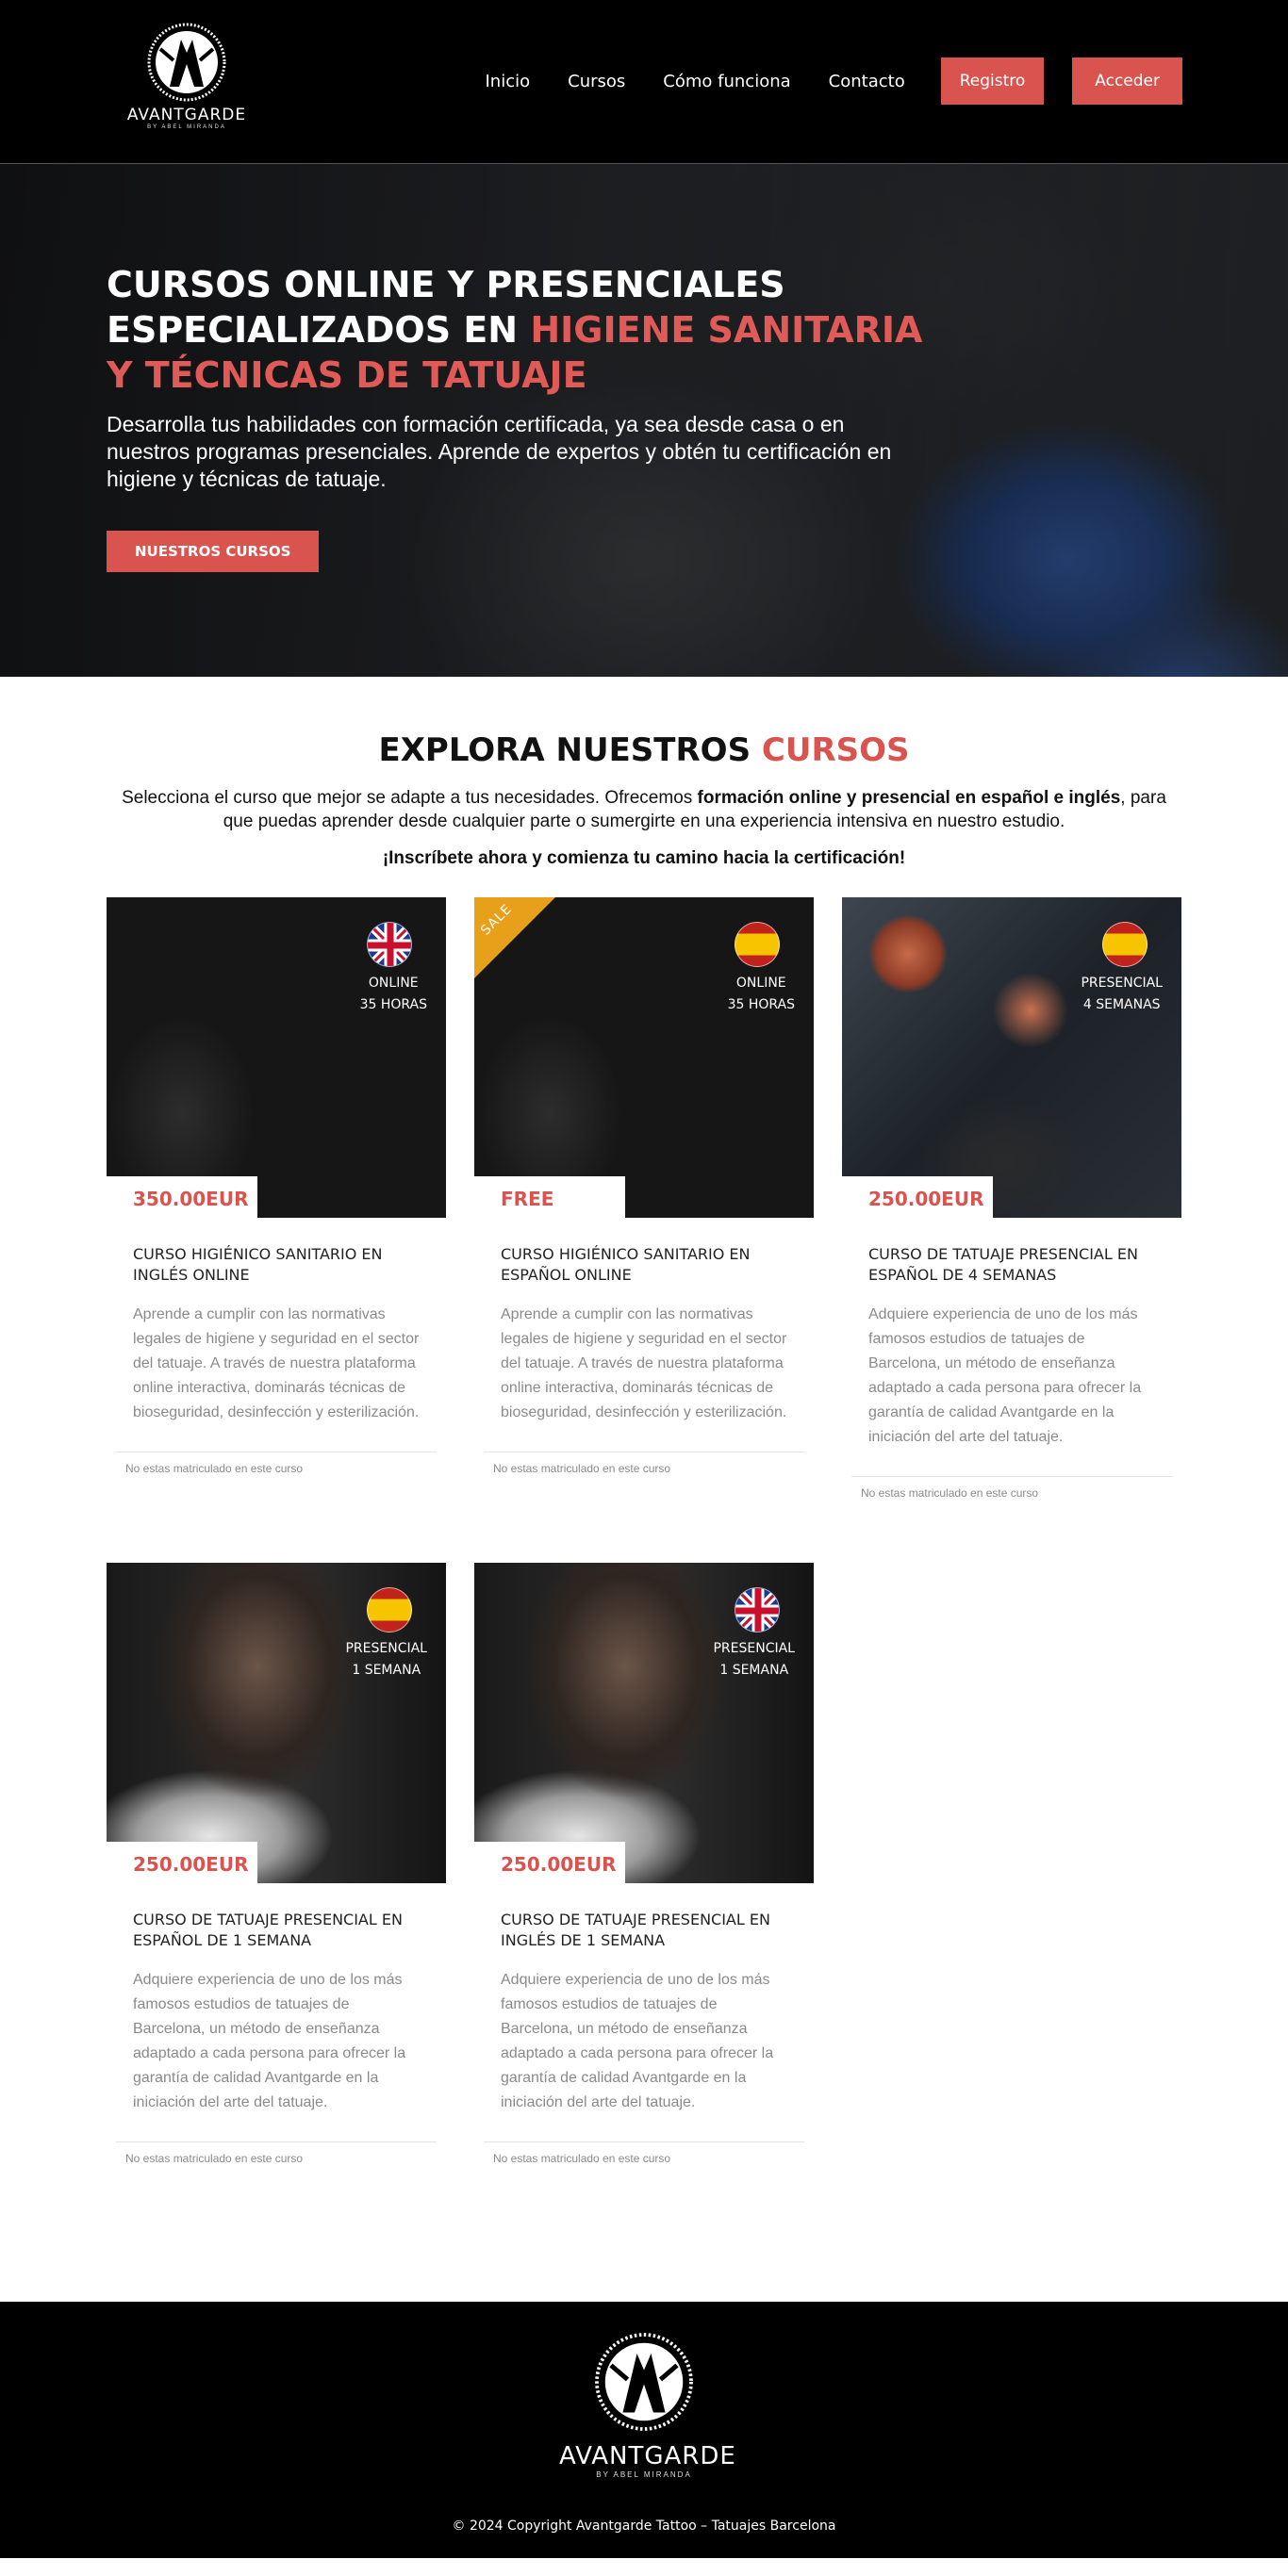 Image resolution: width=1288 pixels, height=2576 pixels. Describe the element at coordinates (647, 2456) in the screenshot. I see `footer-logo-wordmark: AVANTGARDE` at that location.